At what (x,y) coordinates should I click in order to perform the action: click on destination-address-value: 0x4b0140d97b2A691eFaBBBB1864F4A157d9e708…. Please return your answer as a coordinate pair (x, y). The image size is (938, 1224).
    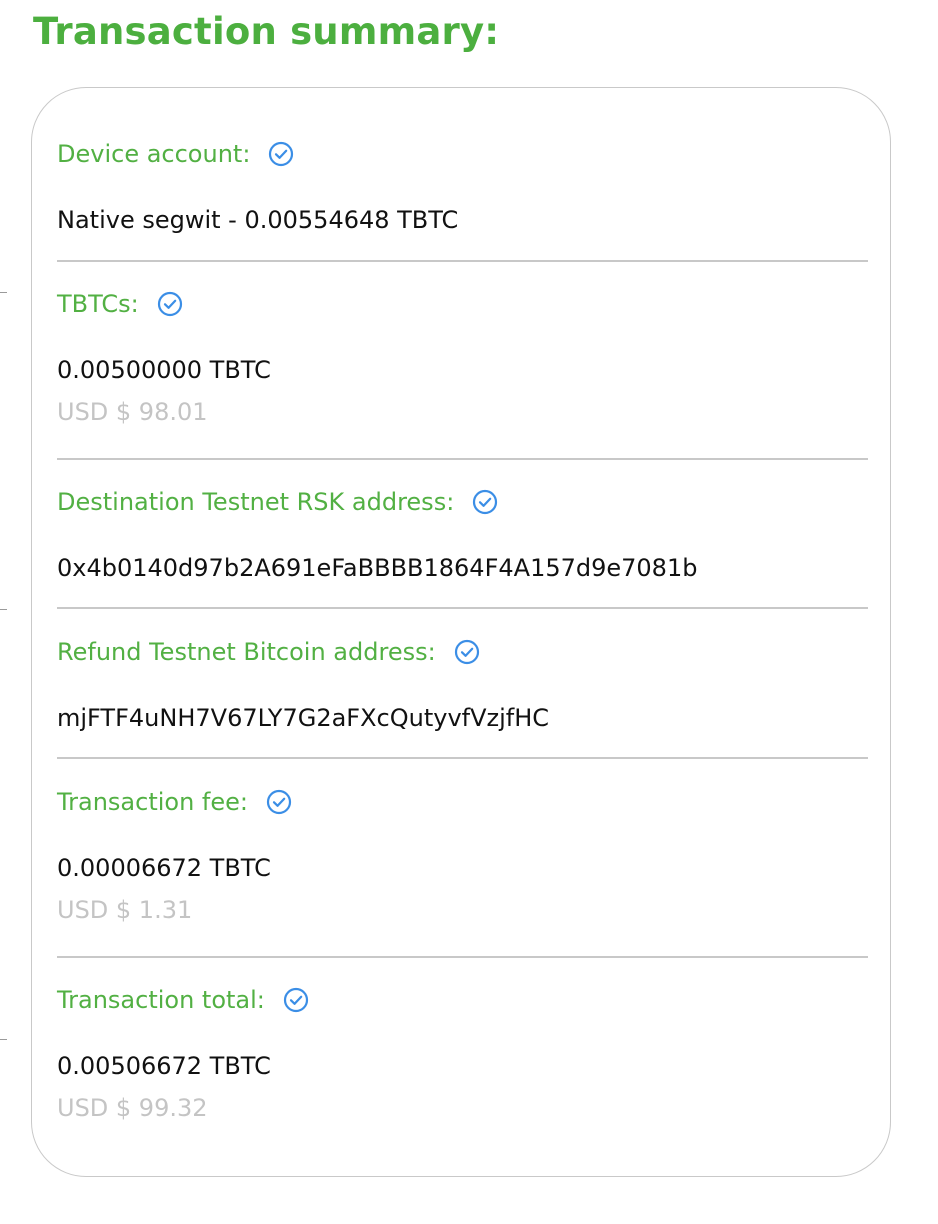
    Looking at the image, I should click on (377, 568).